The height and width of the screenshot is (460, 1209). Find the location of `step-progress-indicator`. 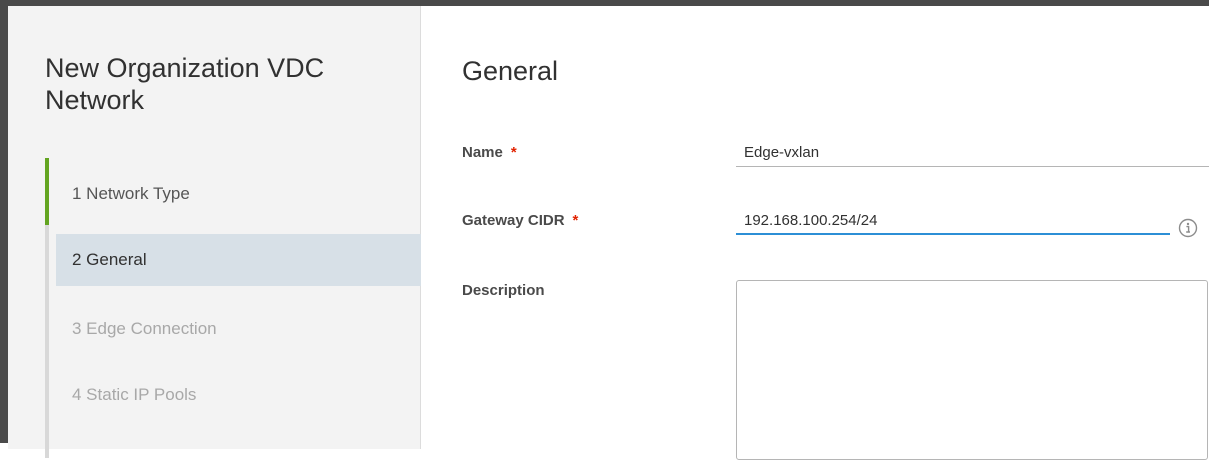

step-progress-indicator is located at coordinates (47, 191).